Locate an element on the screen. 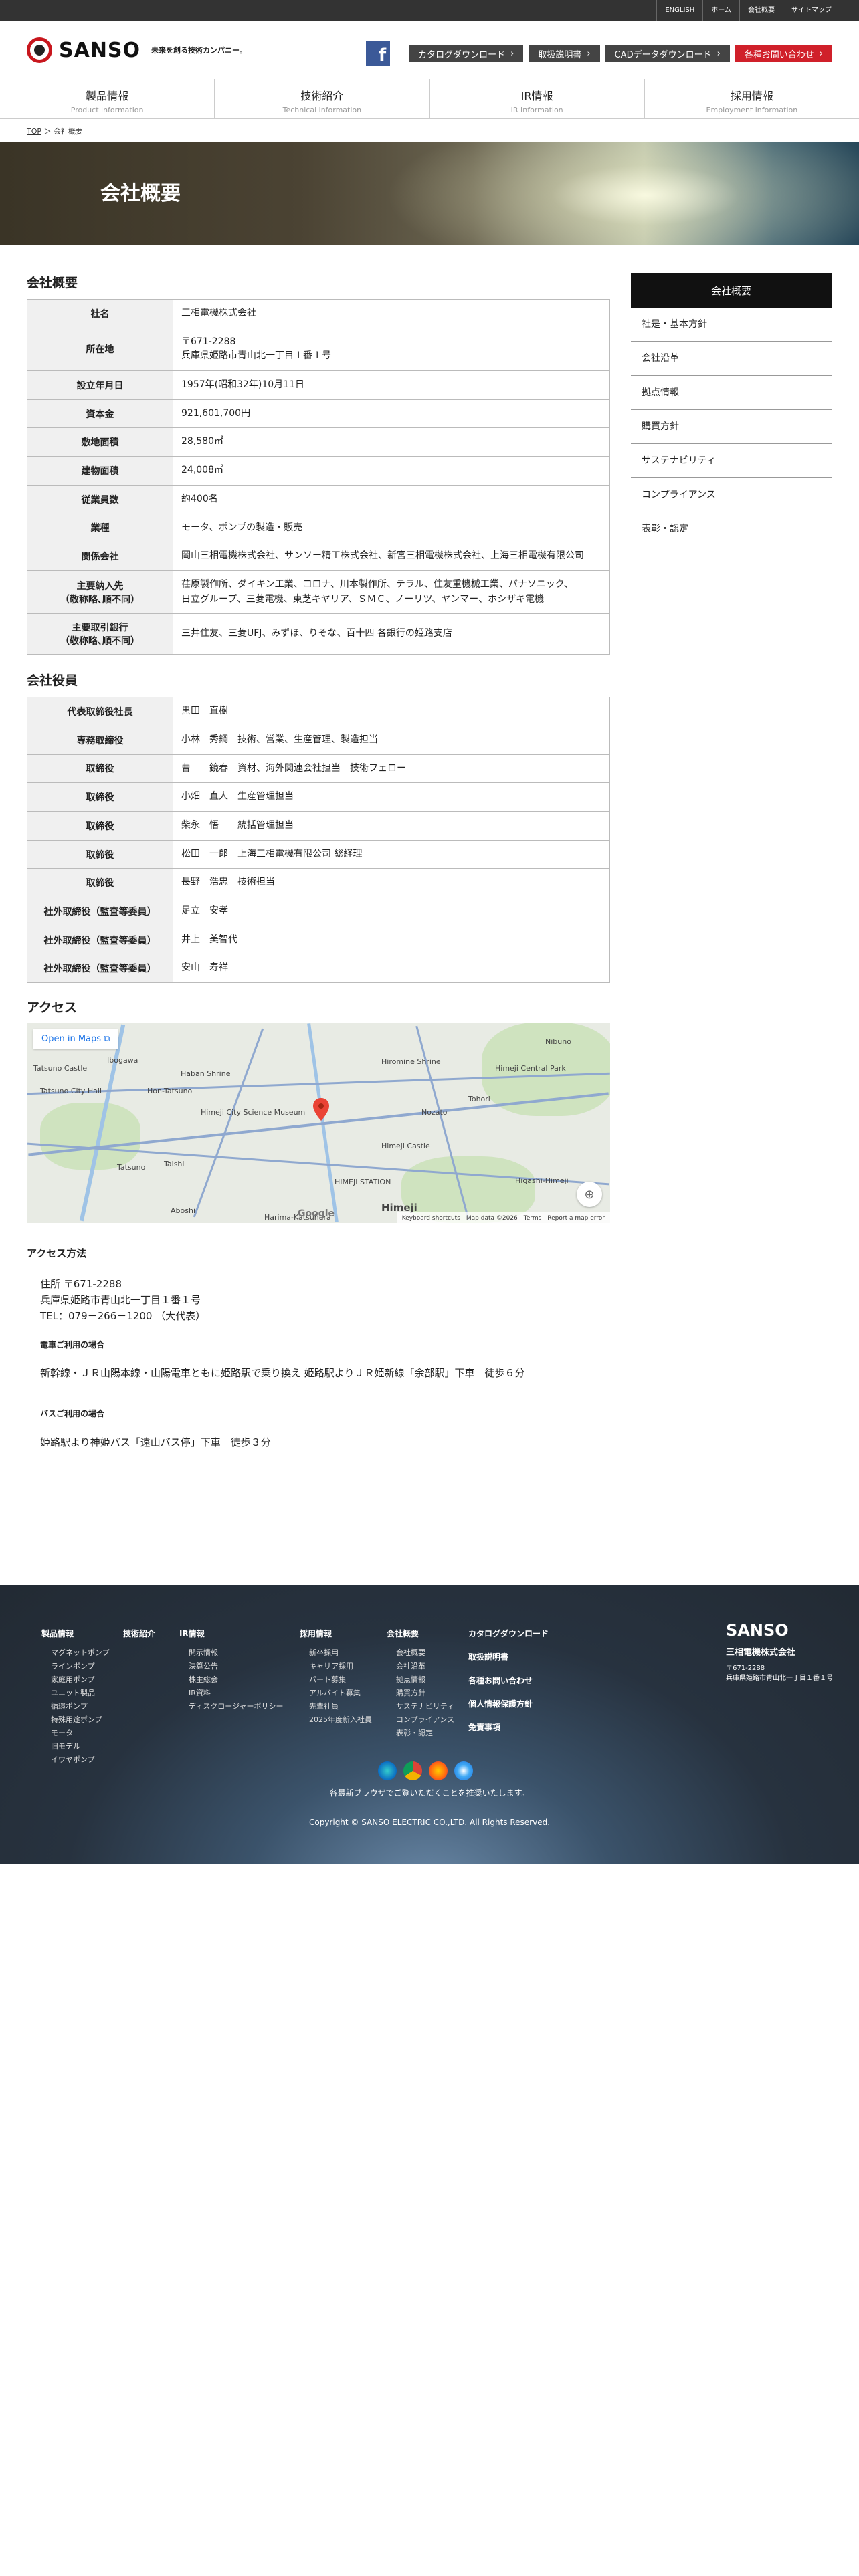  sidebar-item-locations: 拠点情報 is located at coordinates (731, 393).